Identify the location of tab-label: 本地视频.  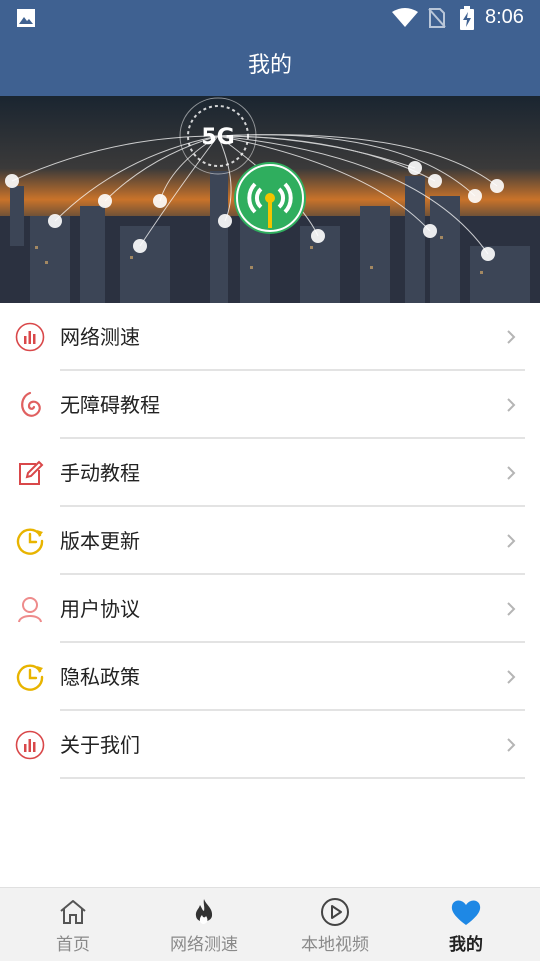
(335, 945).